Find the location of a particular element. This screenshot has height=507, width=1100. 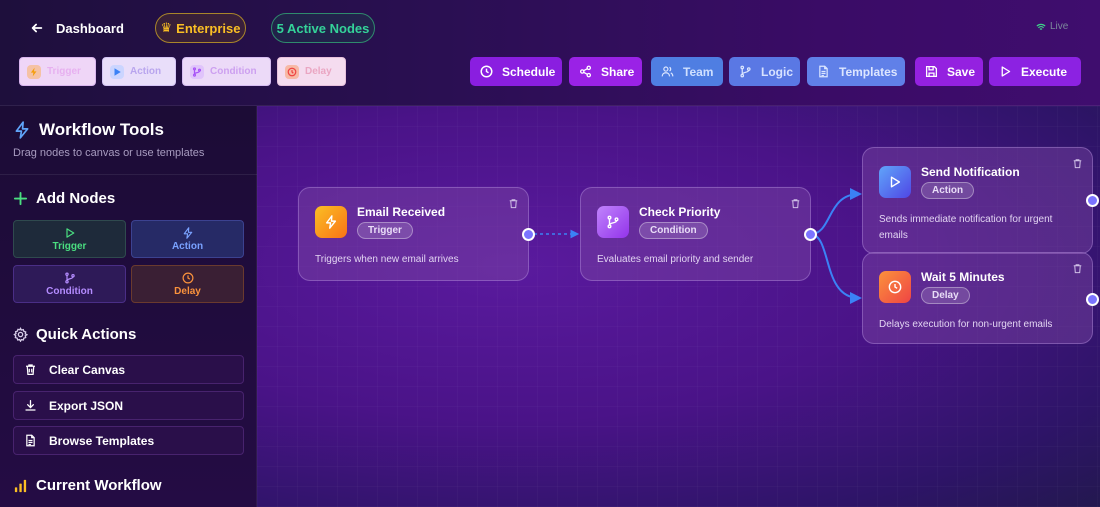

quick-actions-heading: Quick Actions is located at coordinates (74, 334).